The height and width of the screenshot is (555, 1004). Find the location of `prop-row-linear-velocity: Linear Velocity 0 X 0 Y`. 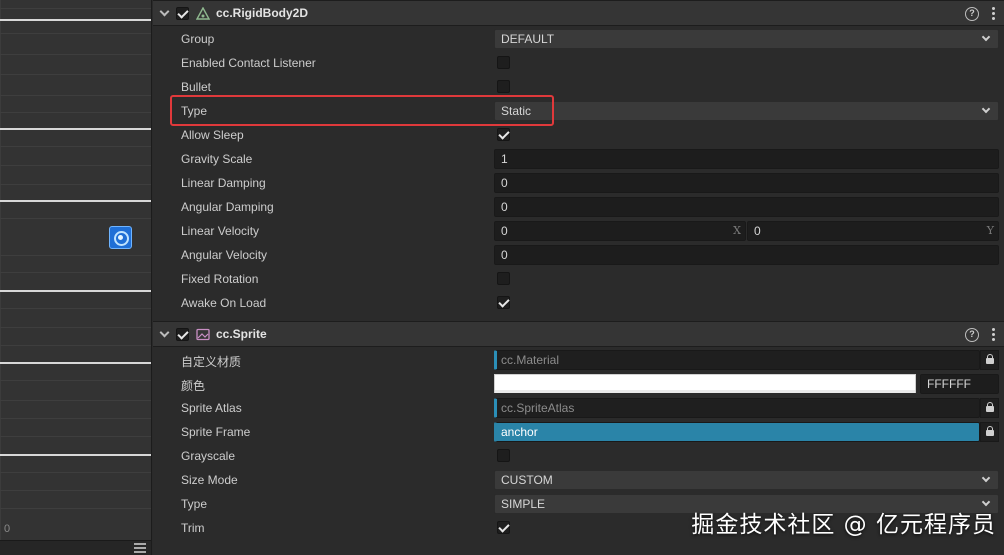

prop-row-linear-velocity: Linear Velocity 0 X 0 Y is located at coordinates (578, 231).